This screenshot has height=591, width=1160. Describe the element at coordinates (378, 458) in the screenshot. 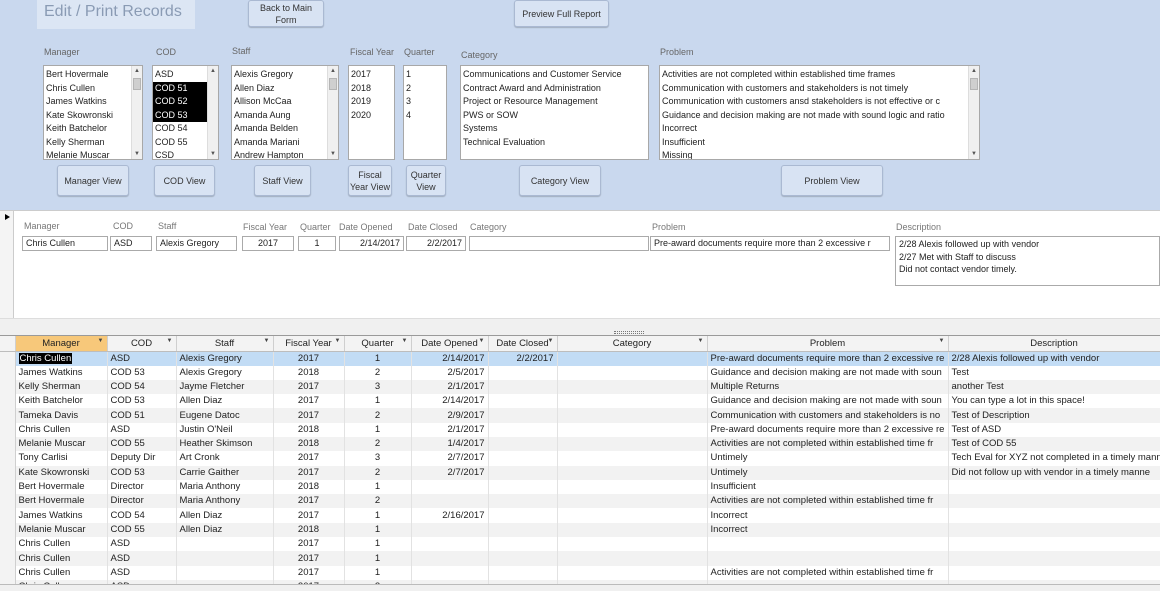

I see `cell-quarter: 3` at that location.